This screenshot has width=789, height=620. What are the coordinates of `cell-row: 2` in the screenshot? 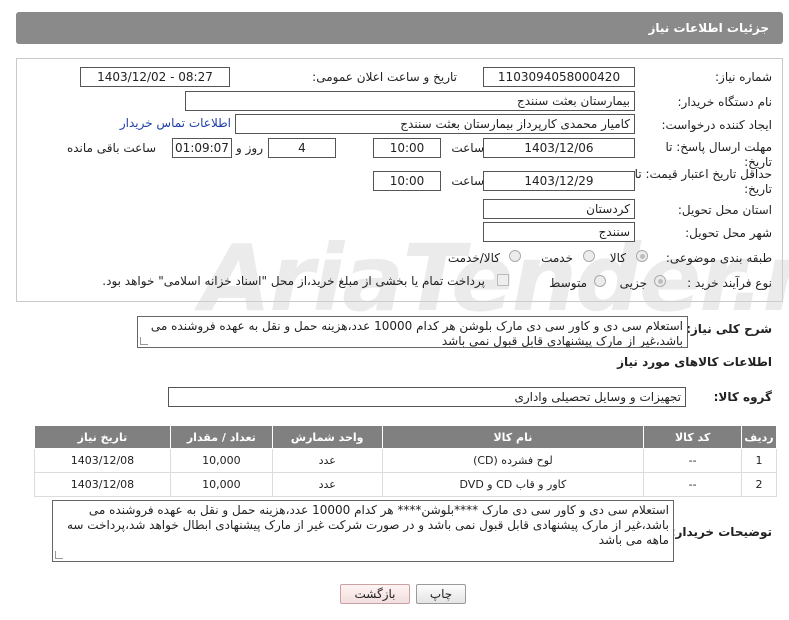 It's located at (759, 484).